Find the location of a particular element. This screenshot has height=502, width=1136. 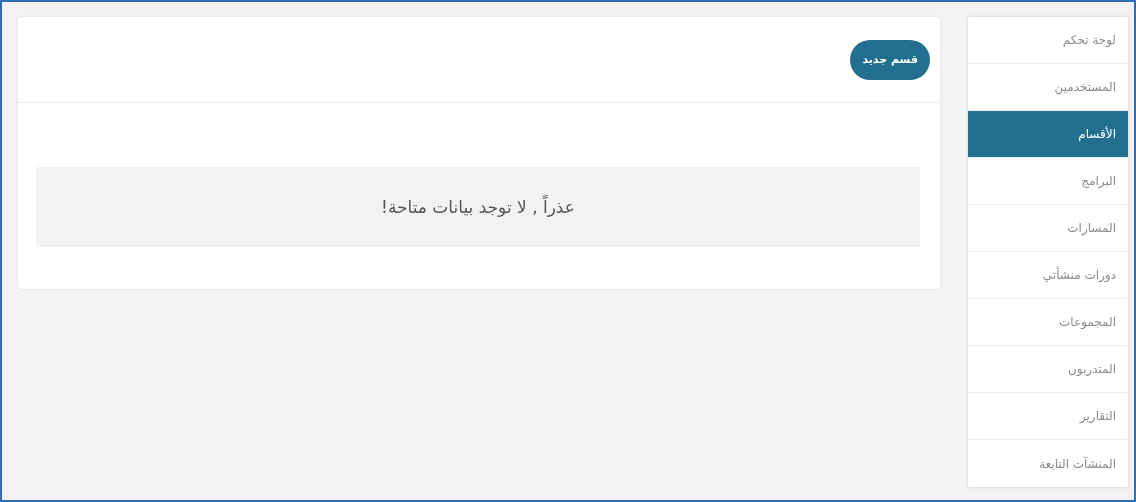

sidebar-item: المنشآت التابعة is located at coordinates (1048, 463).